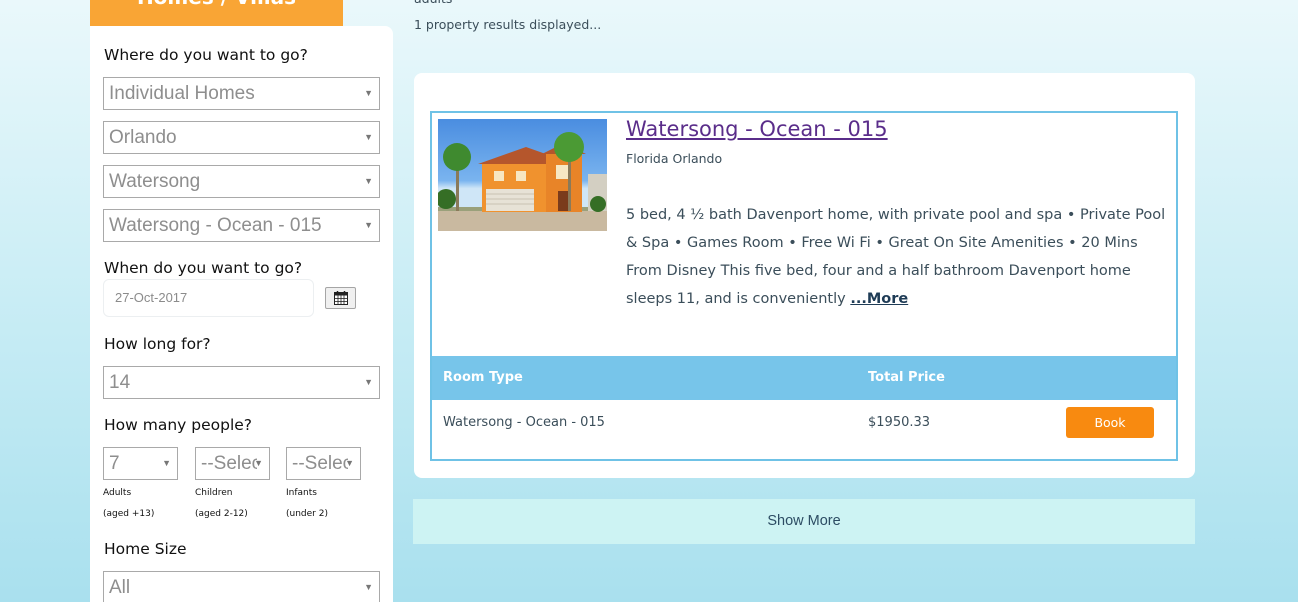 Image resolution: width=1298 pixels, height=602 pixels. What do you see at coordinates (241, 586) in the screenshot?
I see `home-size-select: All ▼` at bounding box center [241, 586].